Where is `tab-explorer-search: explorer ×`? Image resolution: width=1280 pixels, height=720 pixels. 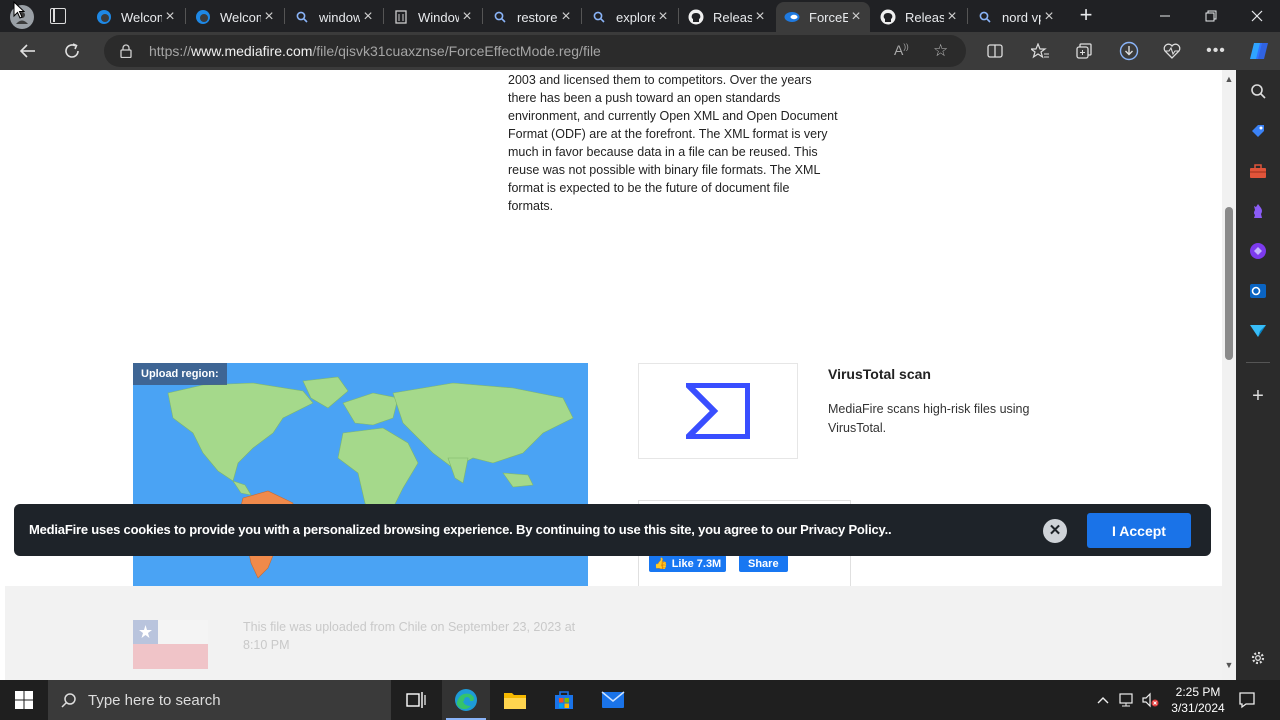
tab-explorer-search: explorer × is located at coordinates (630, 17).